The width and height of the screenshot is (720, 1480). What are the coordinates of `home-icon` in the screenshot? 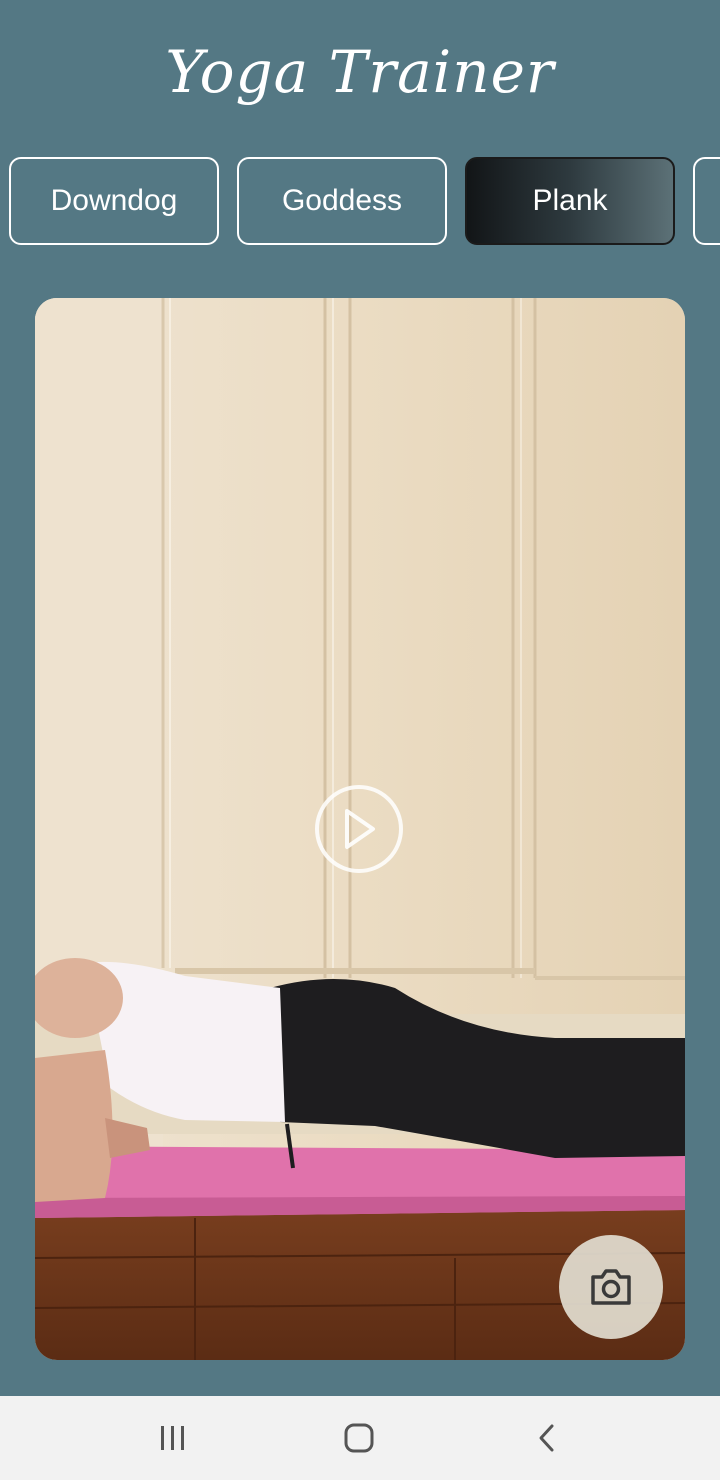 It's located at (359, 1438).